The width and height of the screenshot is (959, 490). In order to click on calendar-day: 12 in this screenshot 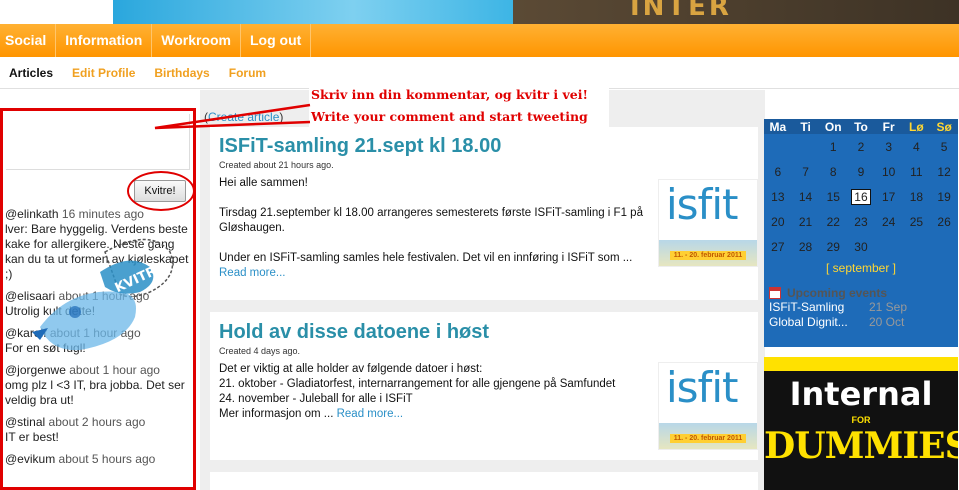, I will do `click(944, 171)`.